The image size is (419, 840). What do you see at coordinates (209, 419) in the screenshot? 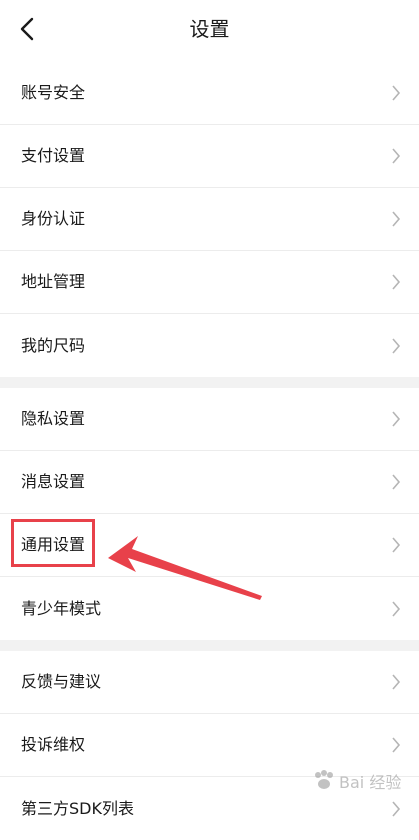
I see `settings-item-privacy: 隐私设置` at bounding box center [209, 419].